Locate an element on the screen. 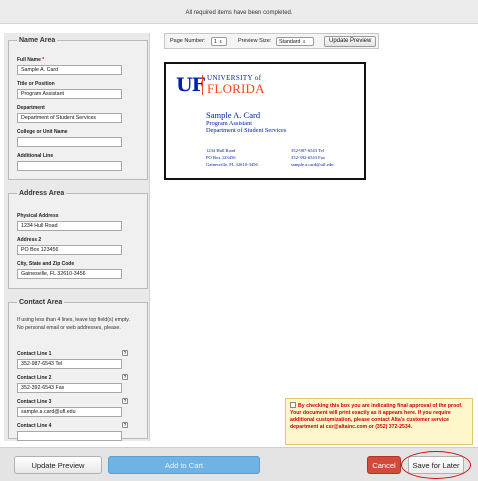 Image resolution: width=478 pixels, height=481 pixels. address-2-label: Address 2 is located at coordinates (29, 240).